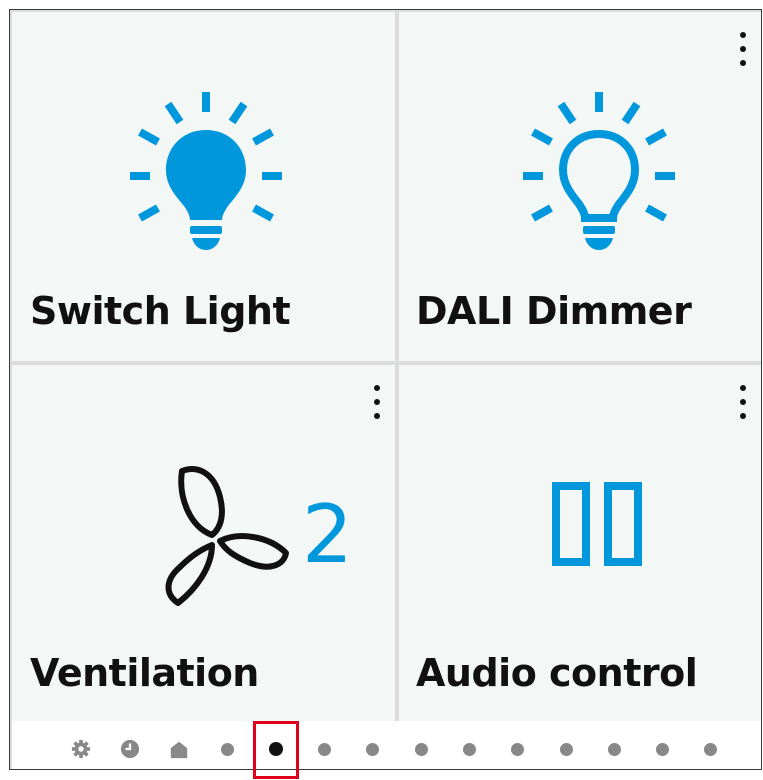 The height and width of the screenshot is (780, 763). I want to click on page-navigation, so click(386, 750).